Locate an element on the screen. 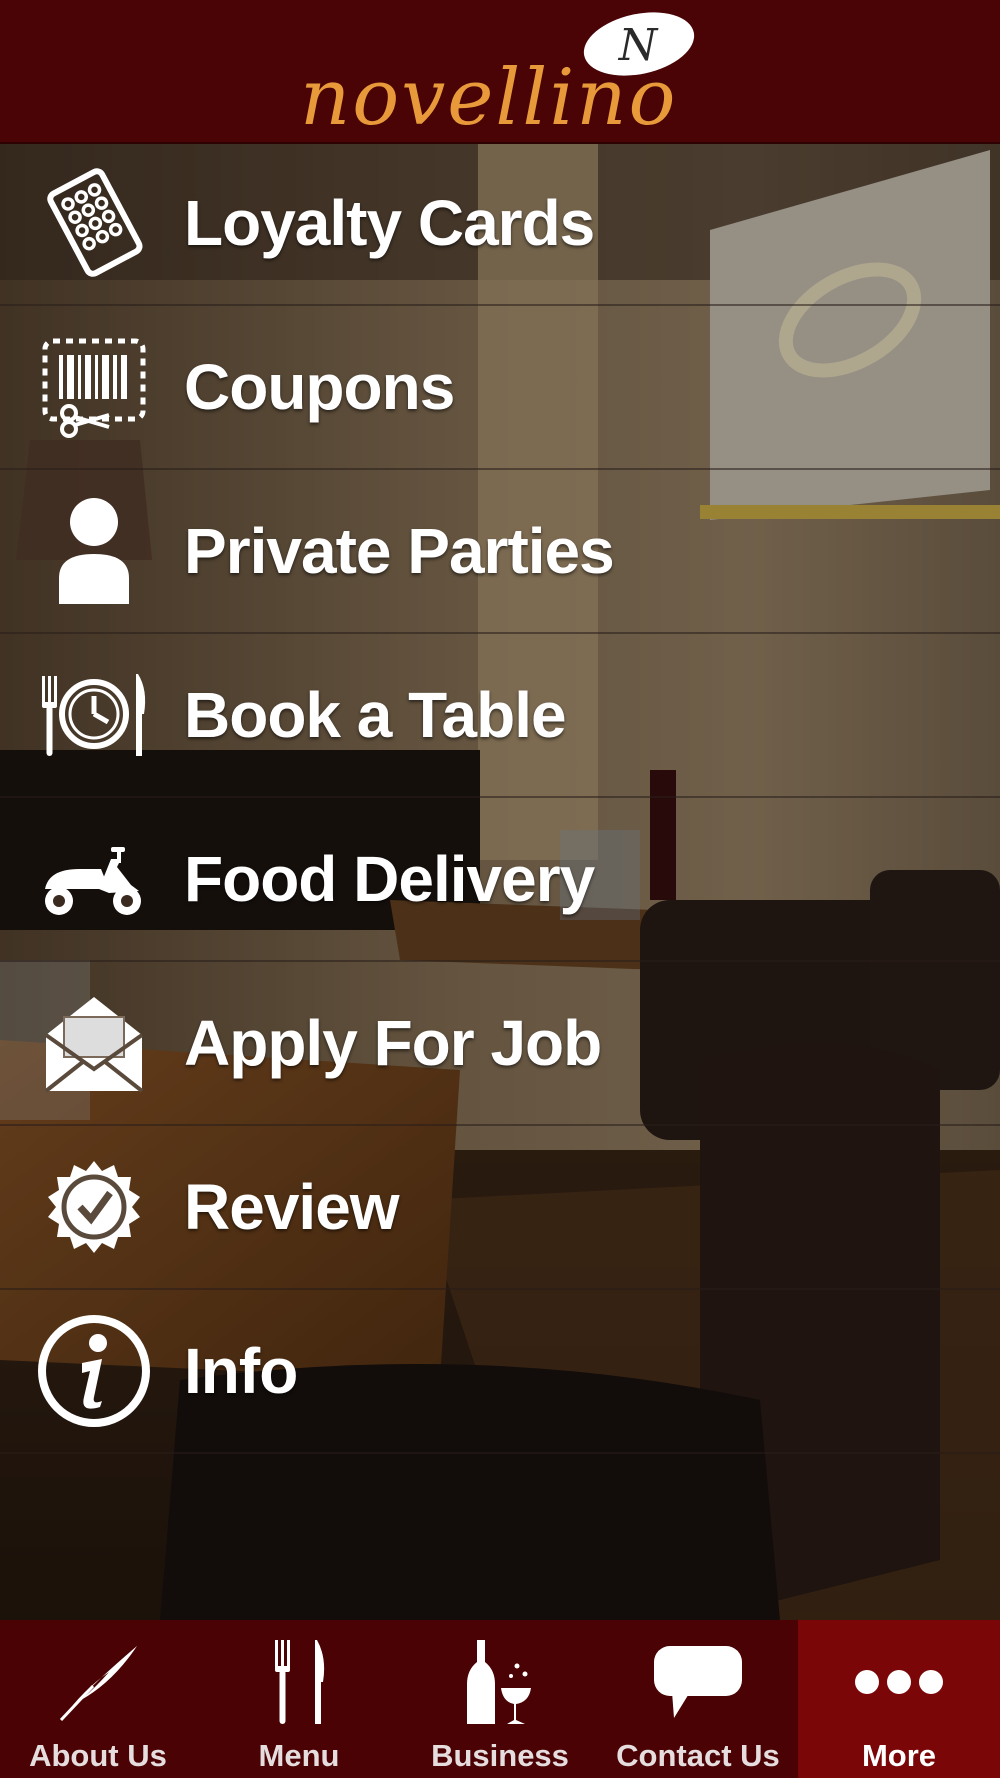  tab-contact-us: Contact Us is located at coordinates (698, 1699).